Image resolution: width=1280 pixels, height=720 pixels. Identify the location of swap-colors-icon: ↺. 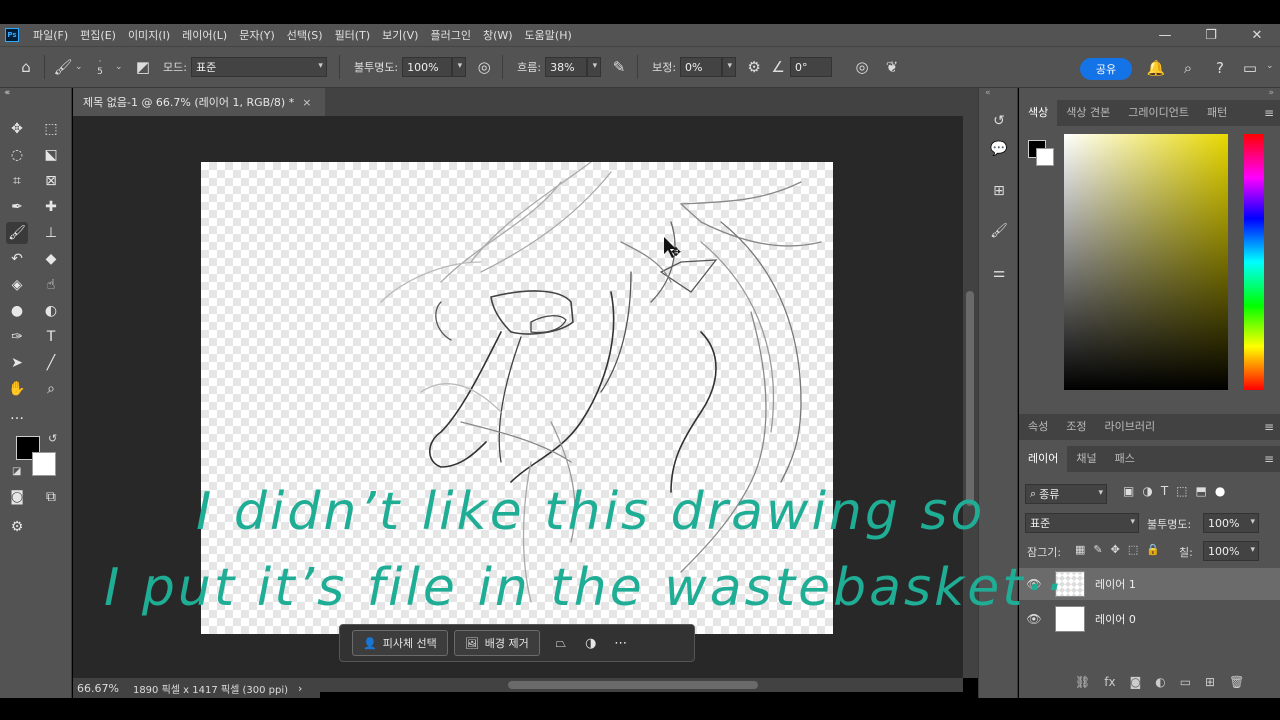
(52, 438).